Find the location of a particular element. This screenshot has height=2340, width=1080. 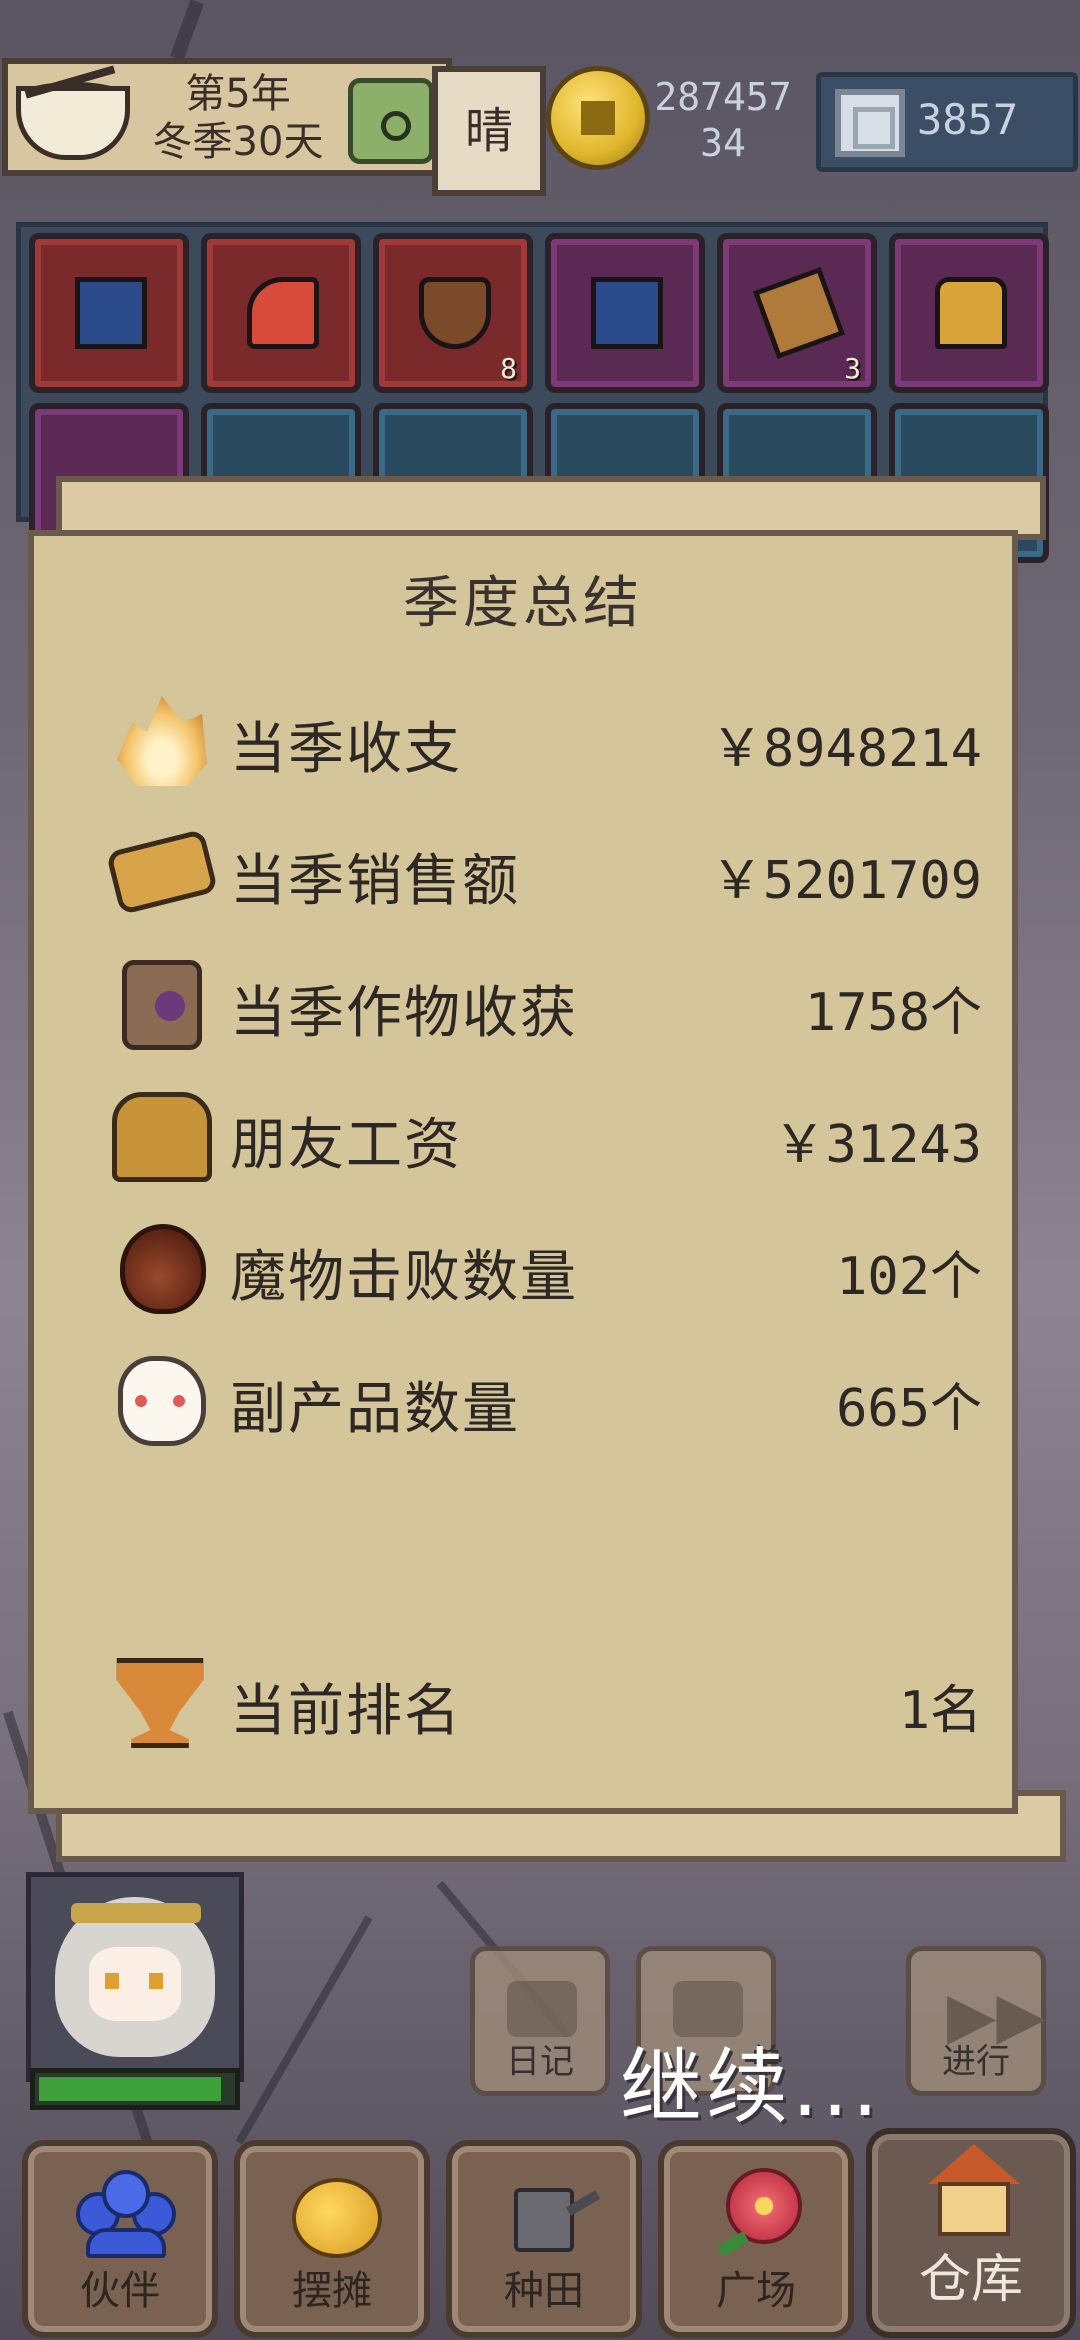

summary-row-wages: 朋友工资 ￥31243 is located at coordinates (532, 1132).